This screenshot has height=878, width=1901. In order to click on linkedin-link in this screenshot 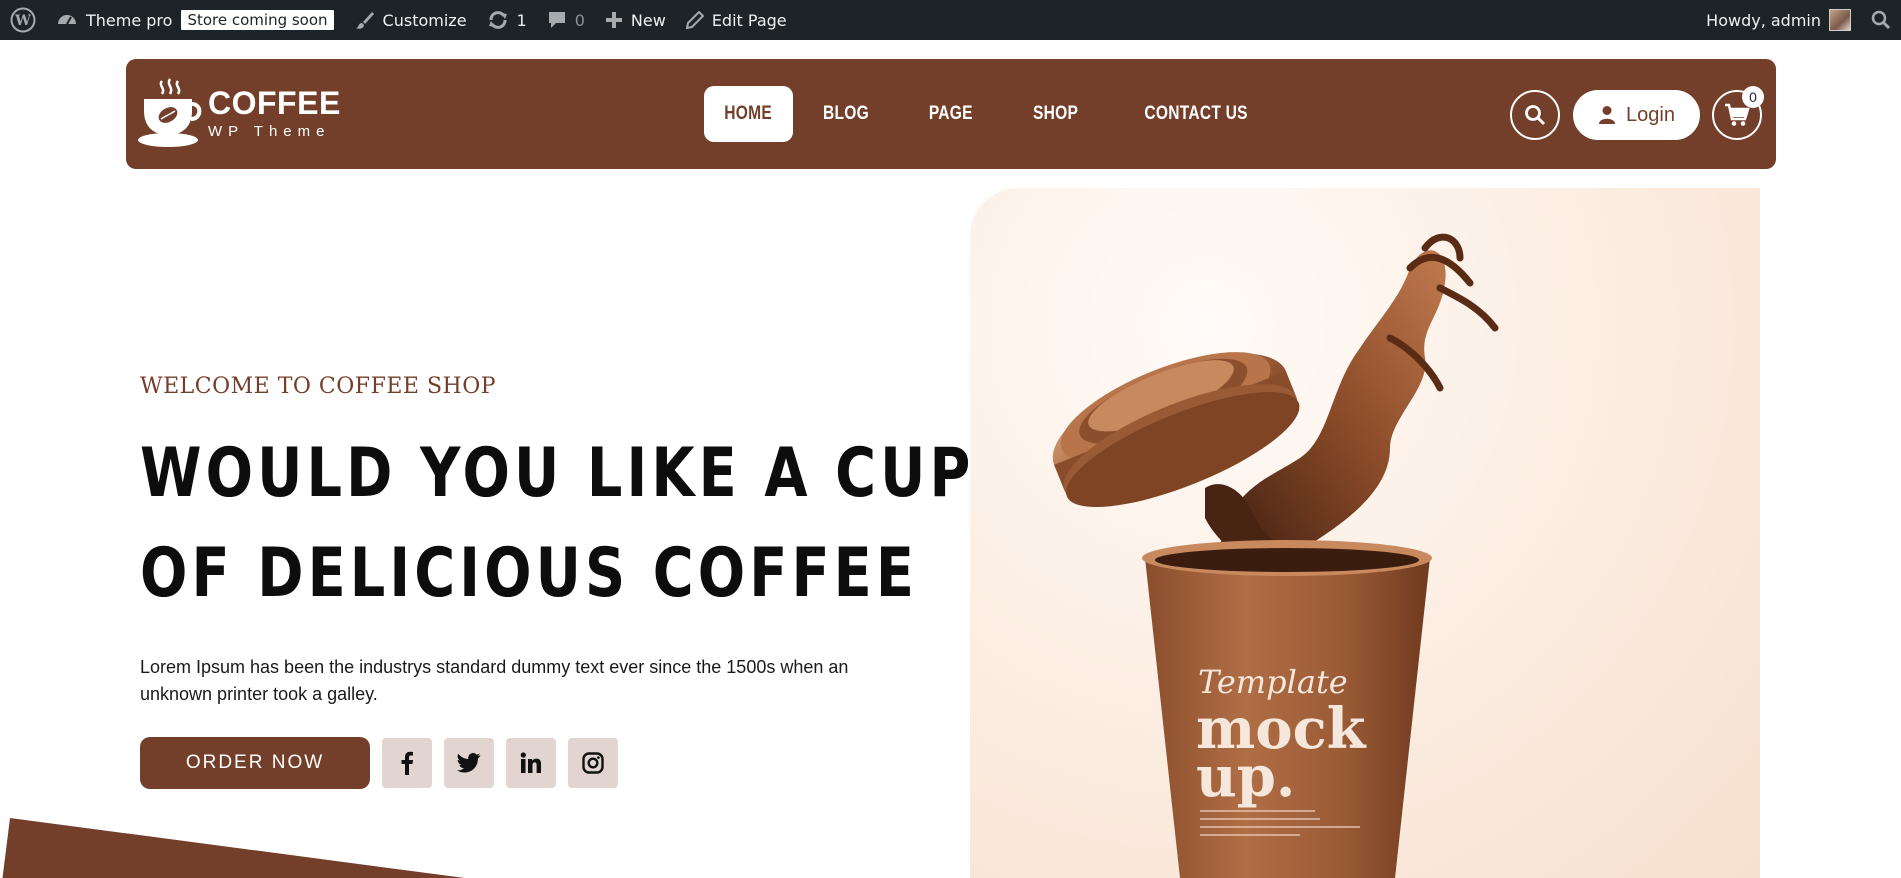, I will do `click(531, 763)`.